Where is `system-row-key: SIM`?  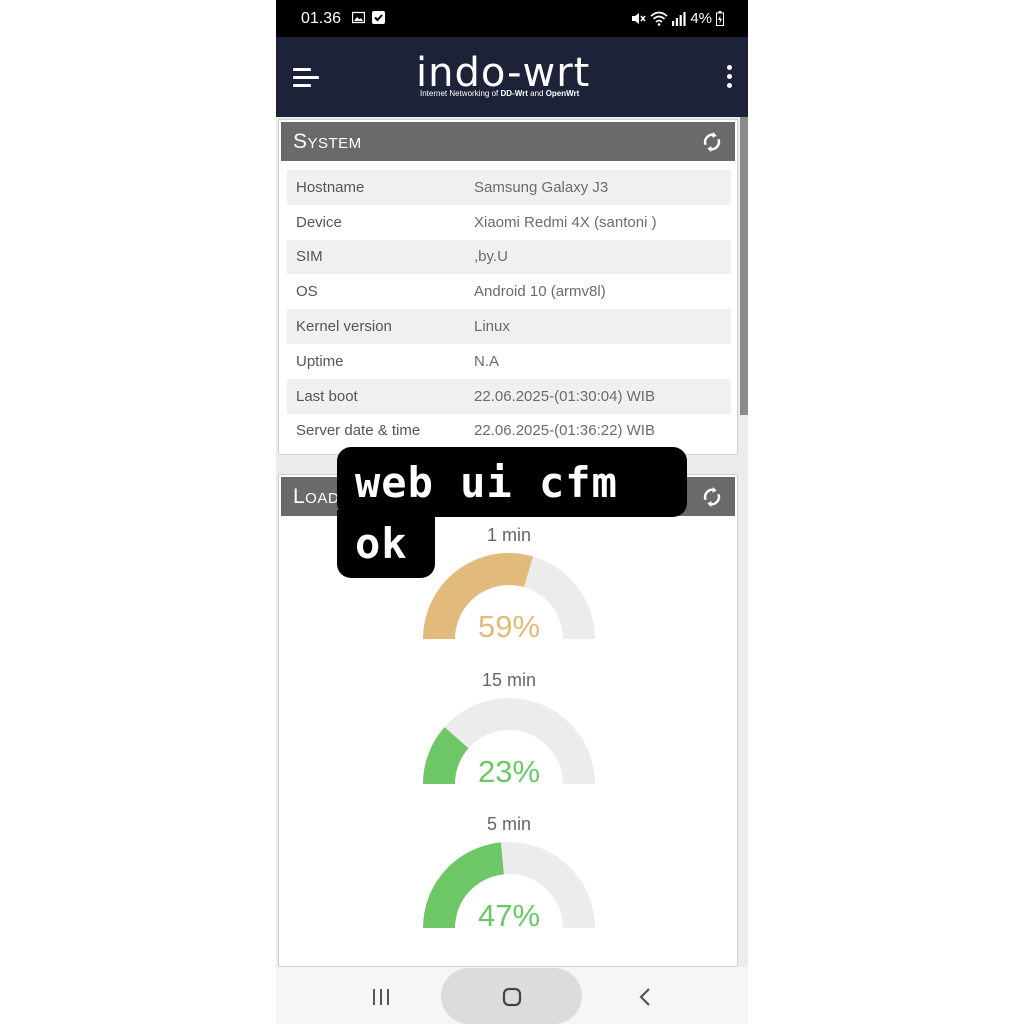
system-row-key: SIM is located at coordinates (309, 257).